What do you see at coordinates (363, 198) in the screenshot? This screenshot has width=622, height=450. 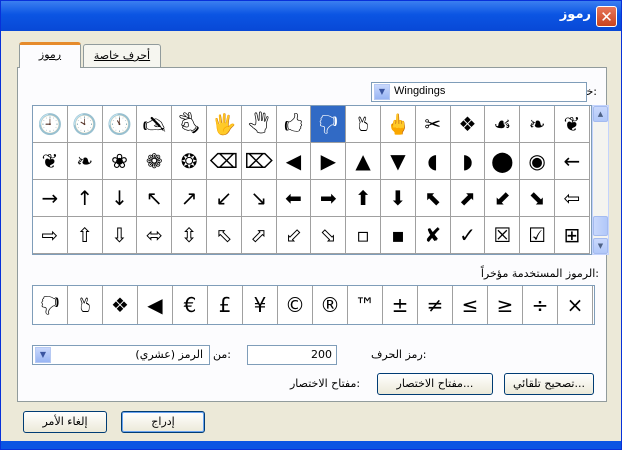 I see `symbol-cell: ⬆` at bounding box center [363, 198].